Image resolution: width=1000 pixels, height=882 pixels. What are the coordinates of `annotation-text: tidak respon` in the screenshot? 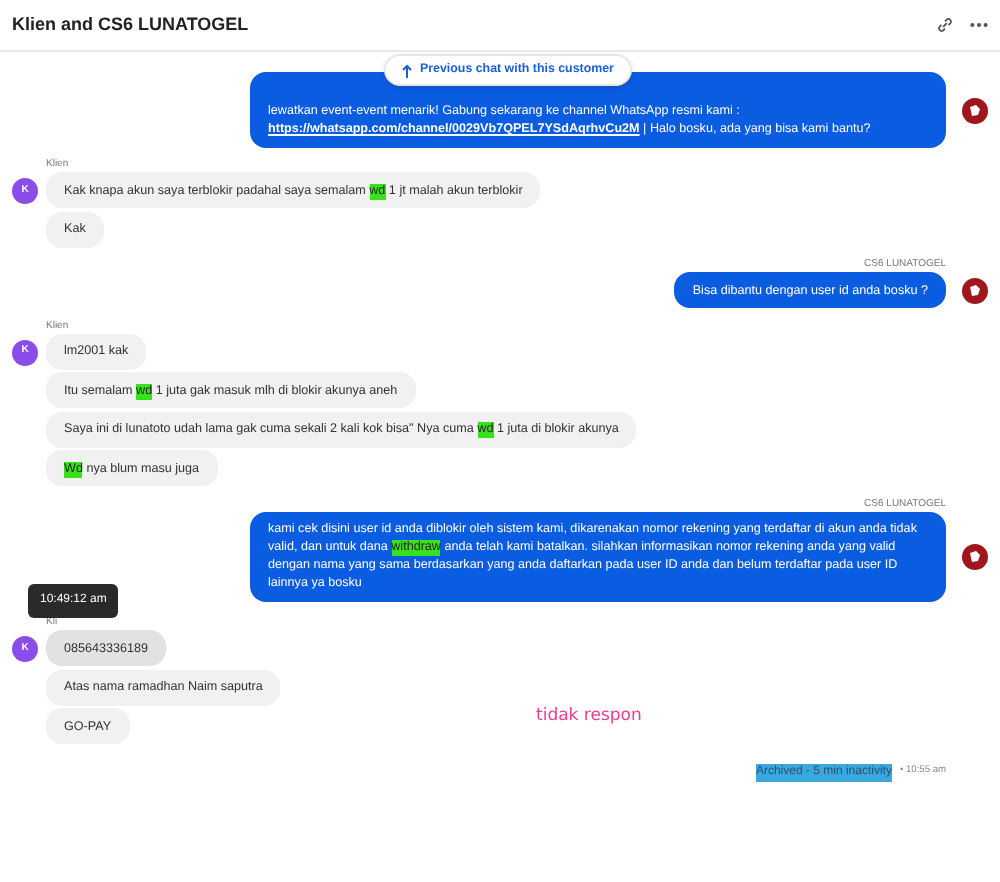 It's located at (589, 717).